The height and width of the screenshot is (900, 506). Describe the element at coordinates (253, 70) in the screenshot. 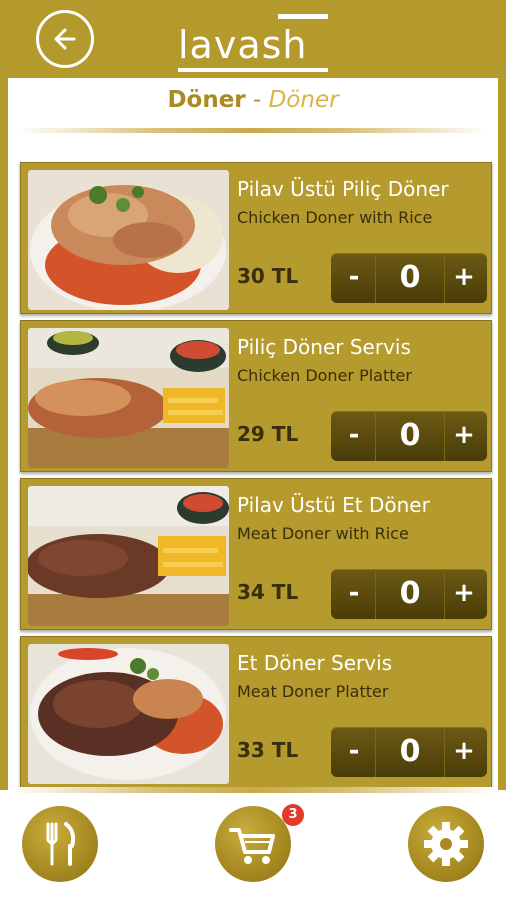

I see `logo-underline` at that location.